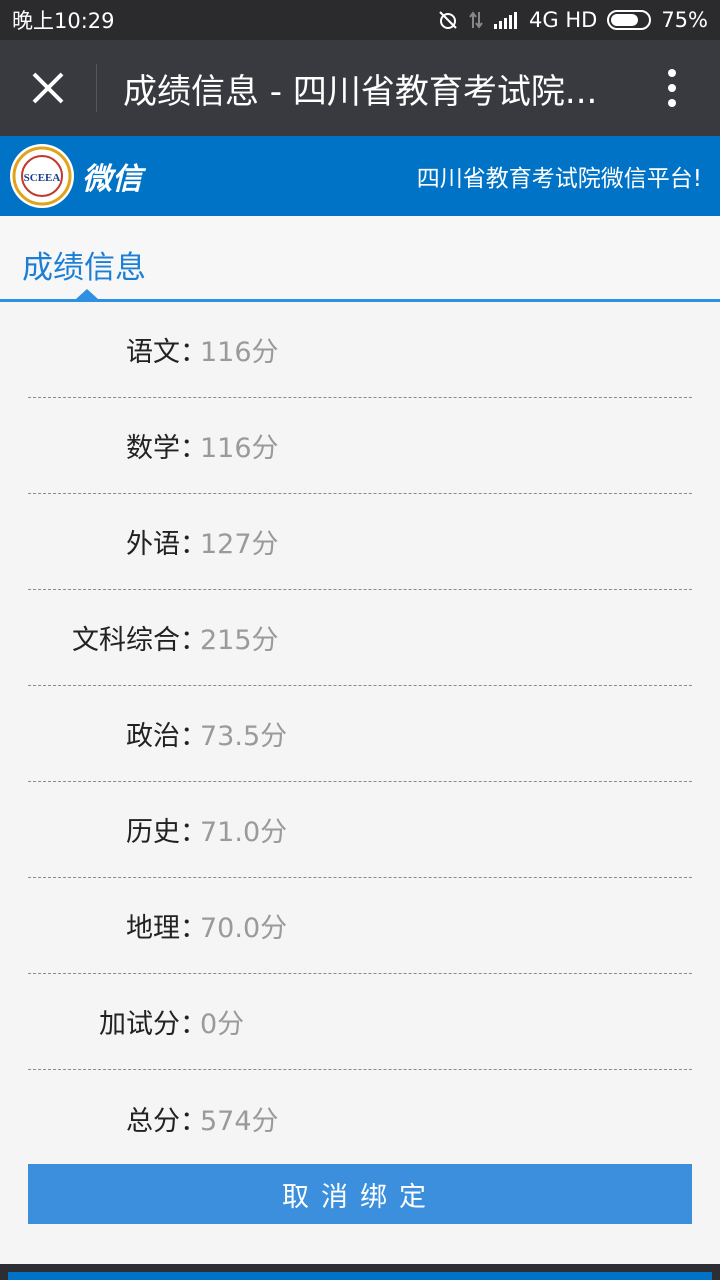  What do you see at coordinates (126, 640) in the screenshot?
I see `score-label: 文科综合` at bounding box center [126, 640].